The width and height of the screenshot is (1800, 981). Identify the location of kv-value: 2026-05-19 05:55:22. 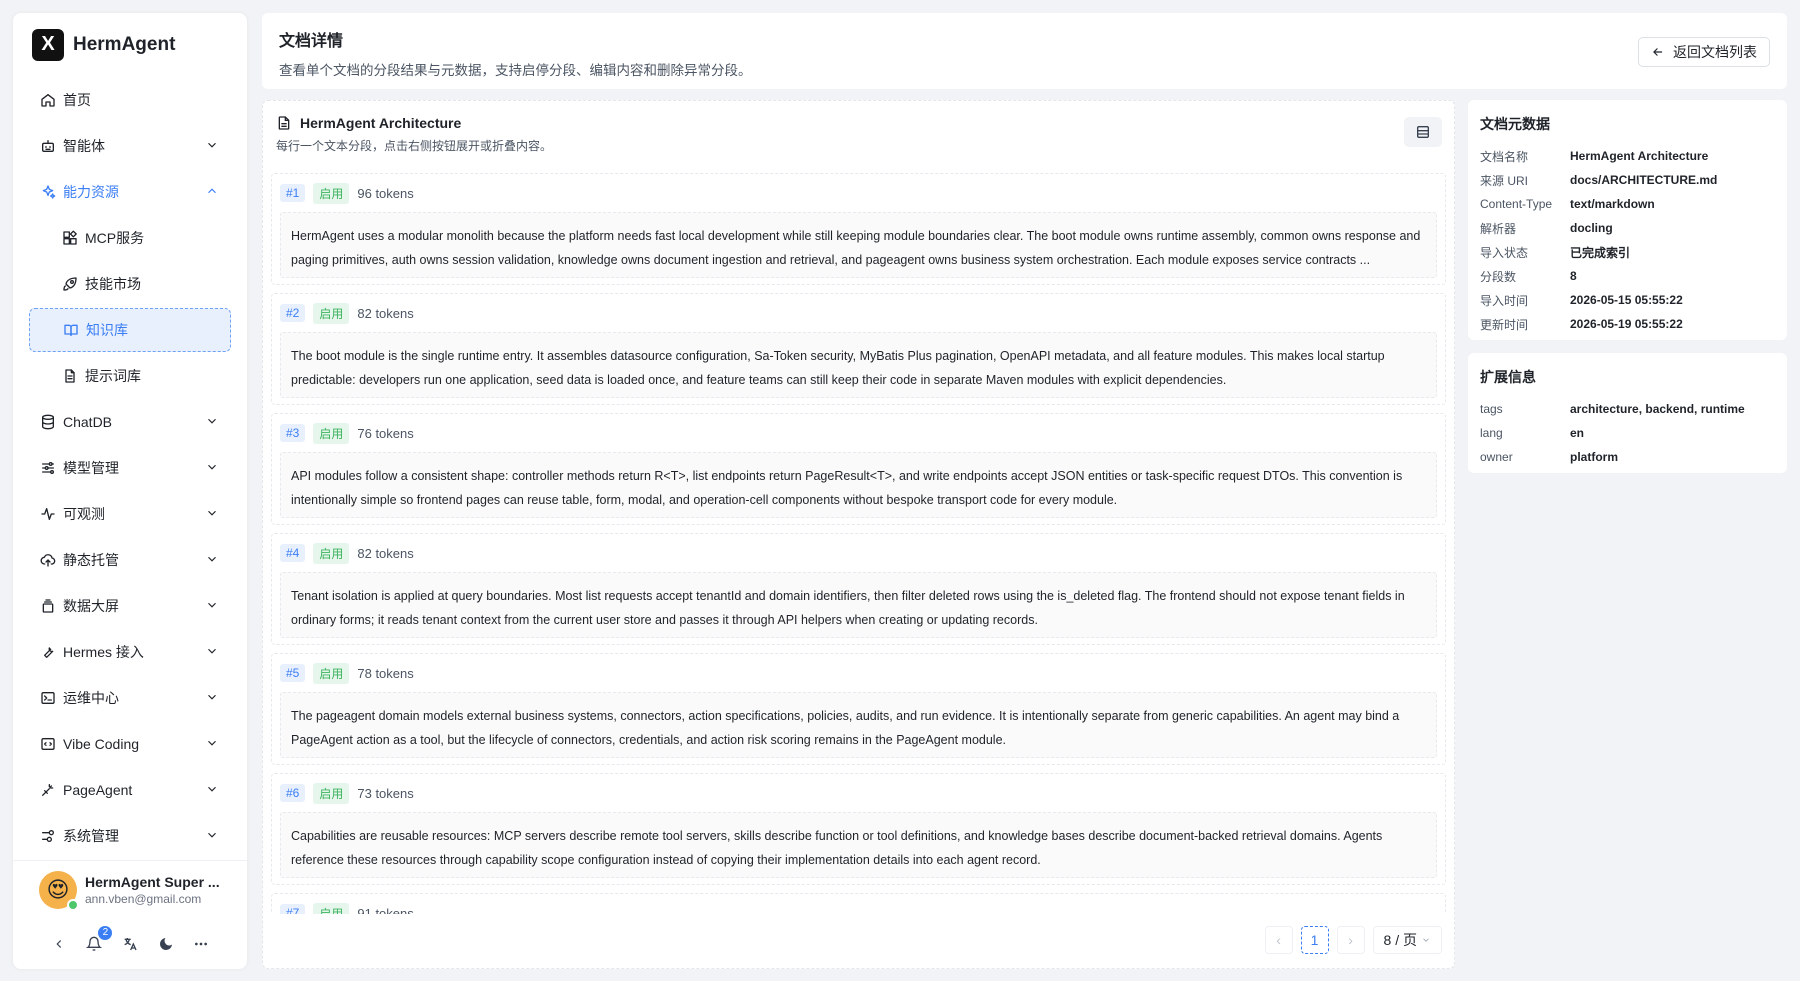
(1626, 324).